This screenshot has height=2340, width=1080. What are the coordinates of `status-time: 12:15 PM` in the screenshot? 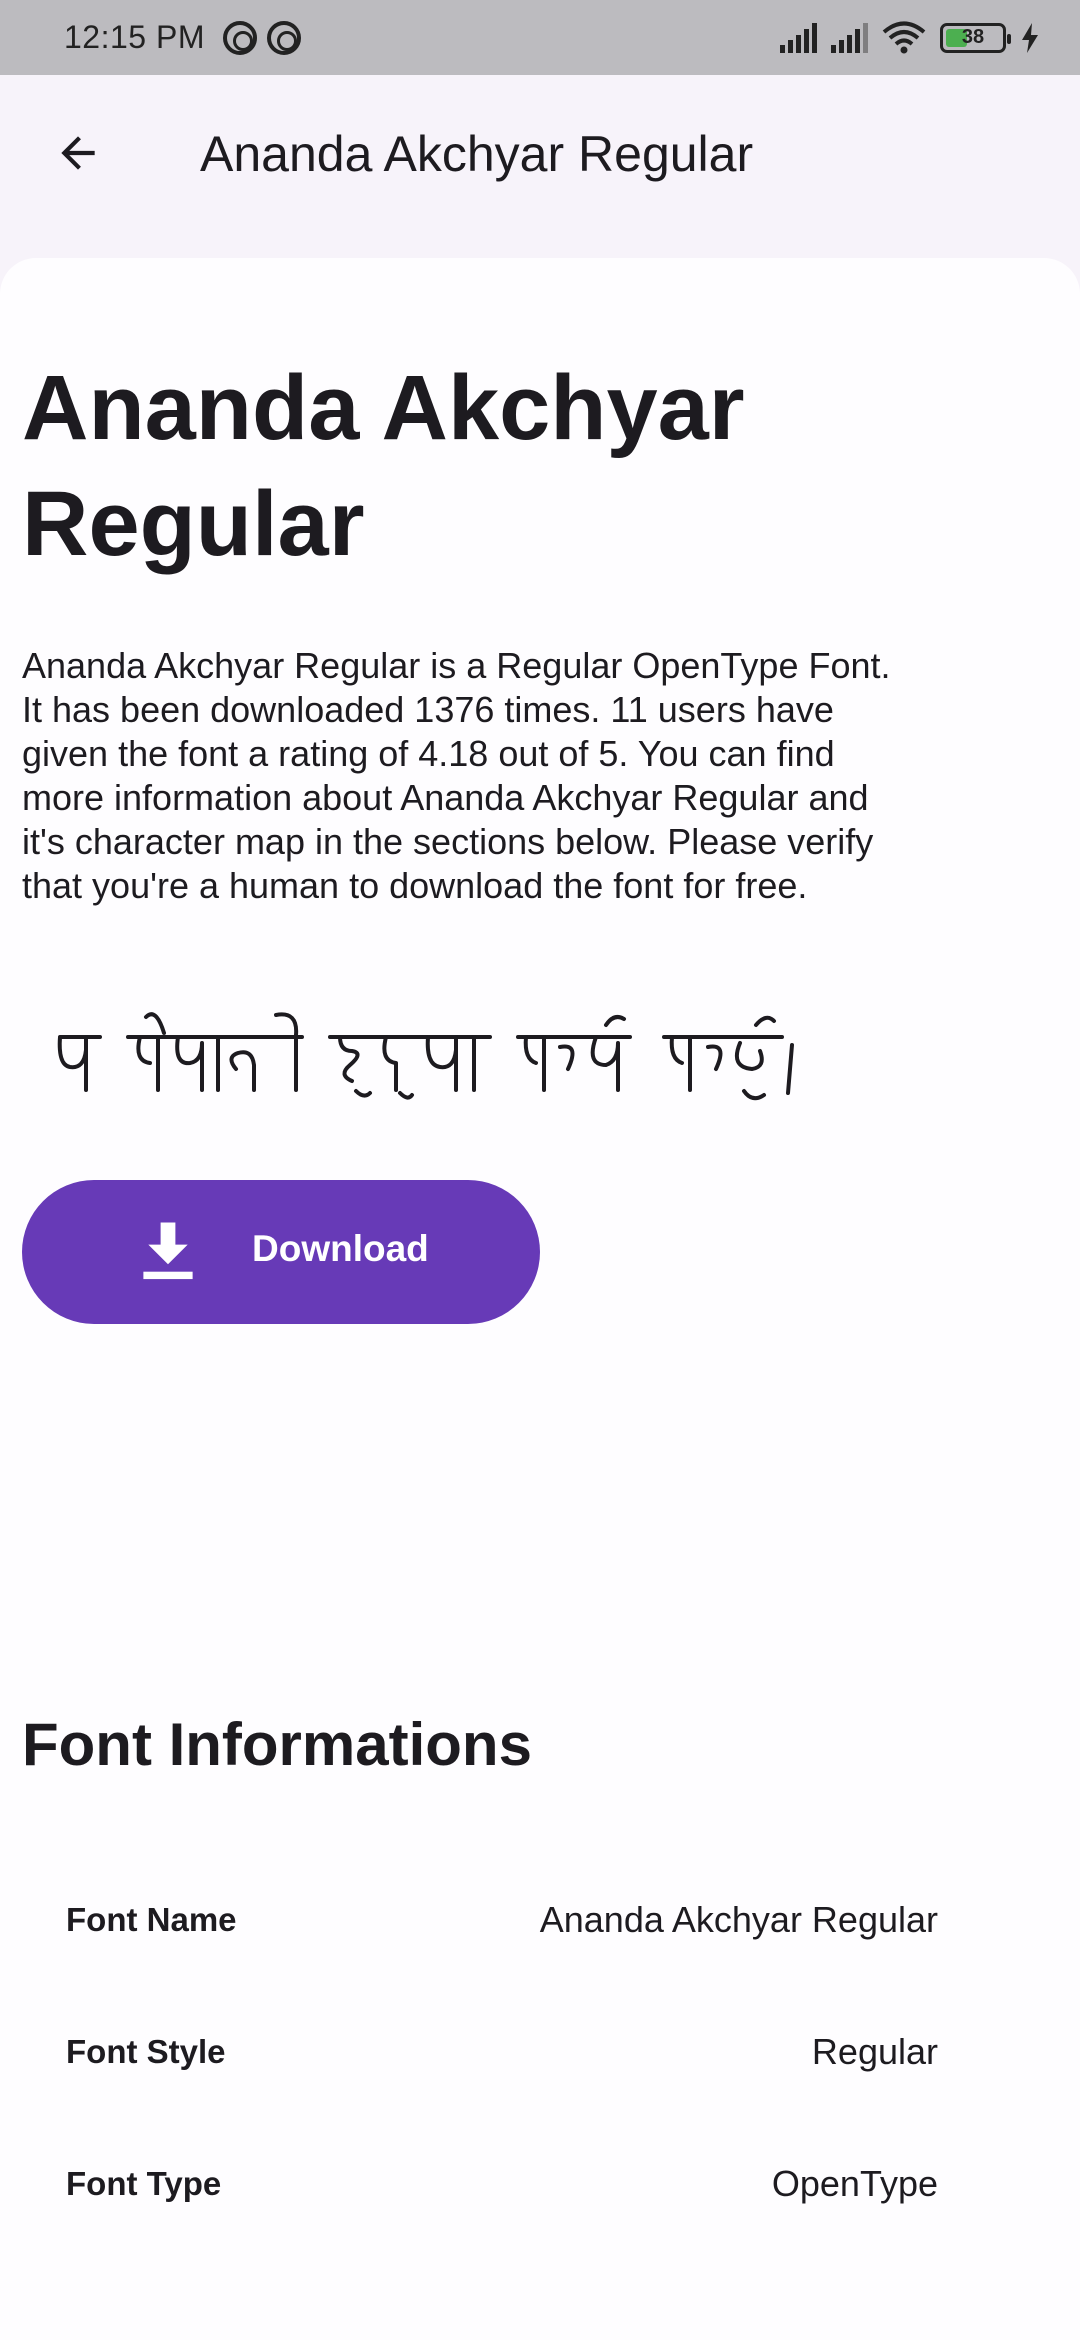 It's located at (134, 37).